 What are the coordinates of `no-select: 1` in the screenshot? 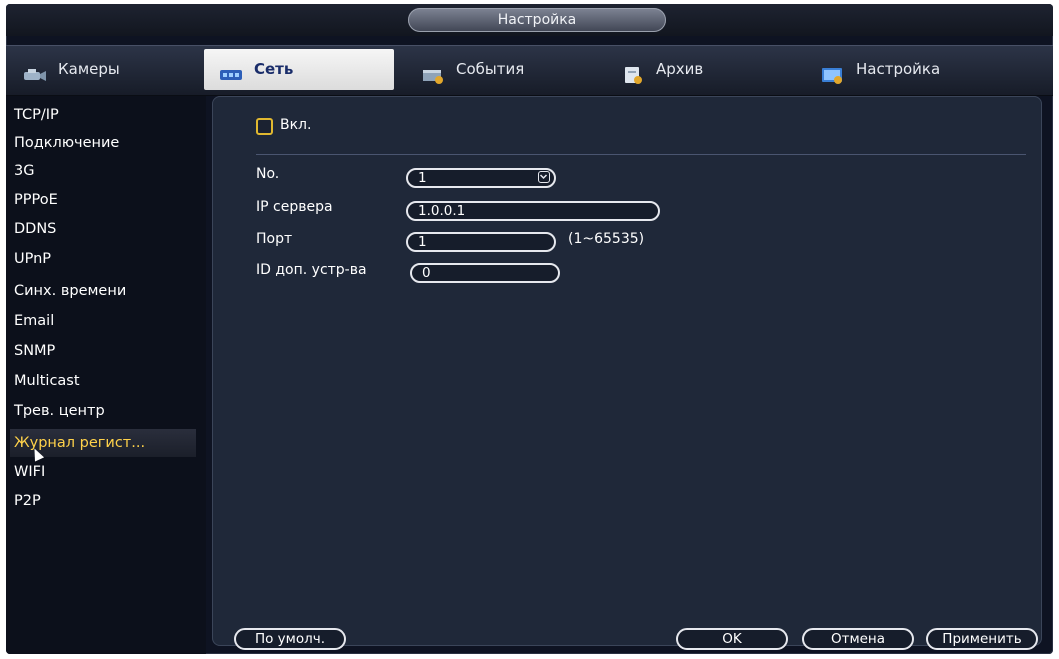 It's located at (481, 178).